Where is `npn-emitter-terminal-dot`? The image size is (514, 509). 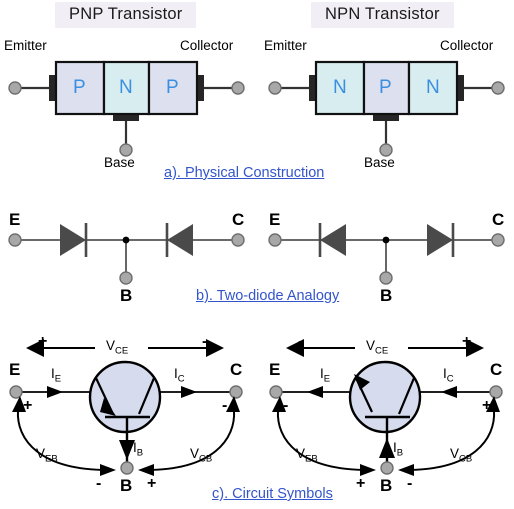
npn-emitter-terminal-dot is located at coordinates (275, 88).